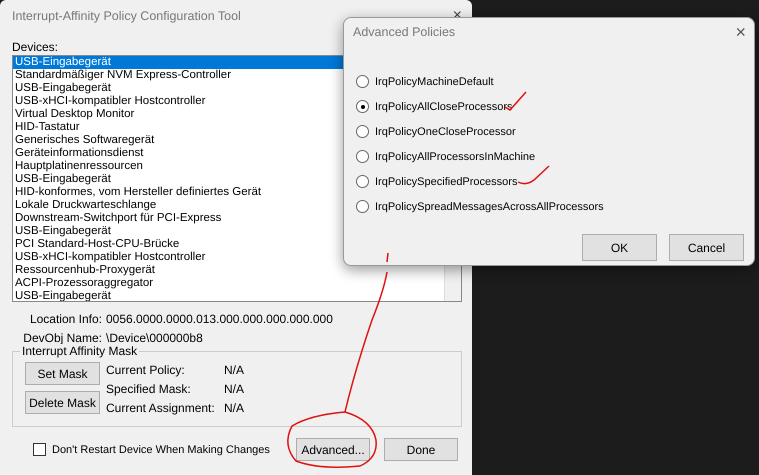  Describe the element at coordinates (228, 270) in the screenshot. I see `device-item: Ressourcenhub-Proxygerät` at that location.